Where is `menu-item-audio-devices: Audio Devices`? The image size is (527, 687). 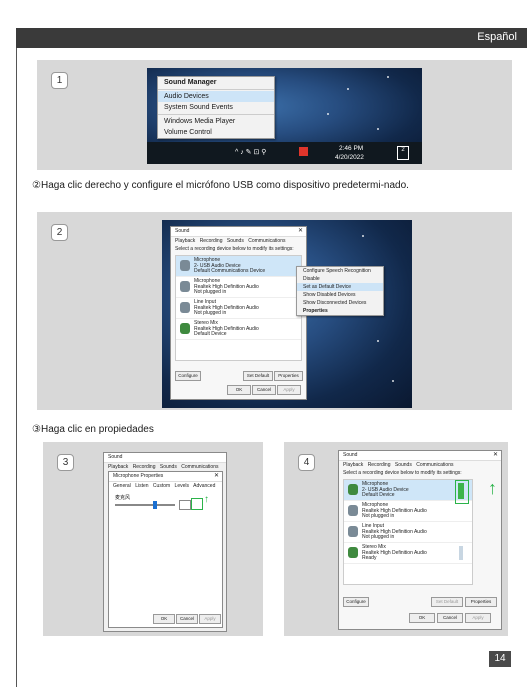 menu-item-audio-devices: Audio Devices is located at coordinates (216, 96).